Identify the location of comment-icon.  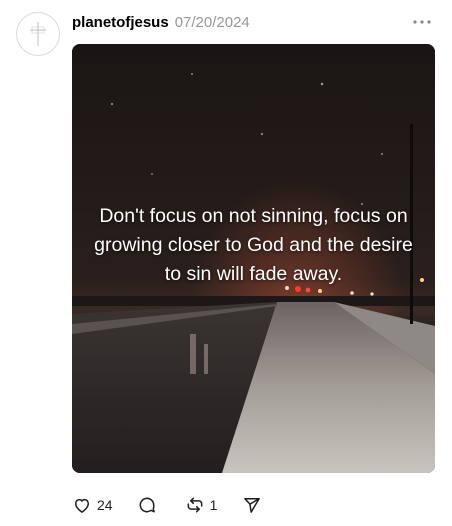
(147, 505).